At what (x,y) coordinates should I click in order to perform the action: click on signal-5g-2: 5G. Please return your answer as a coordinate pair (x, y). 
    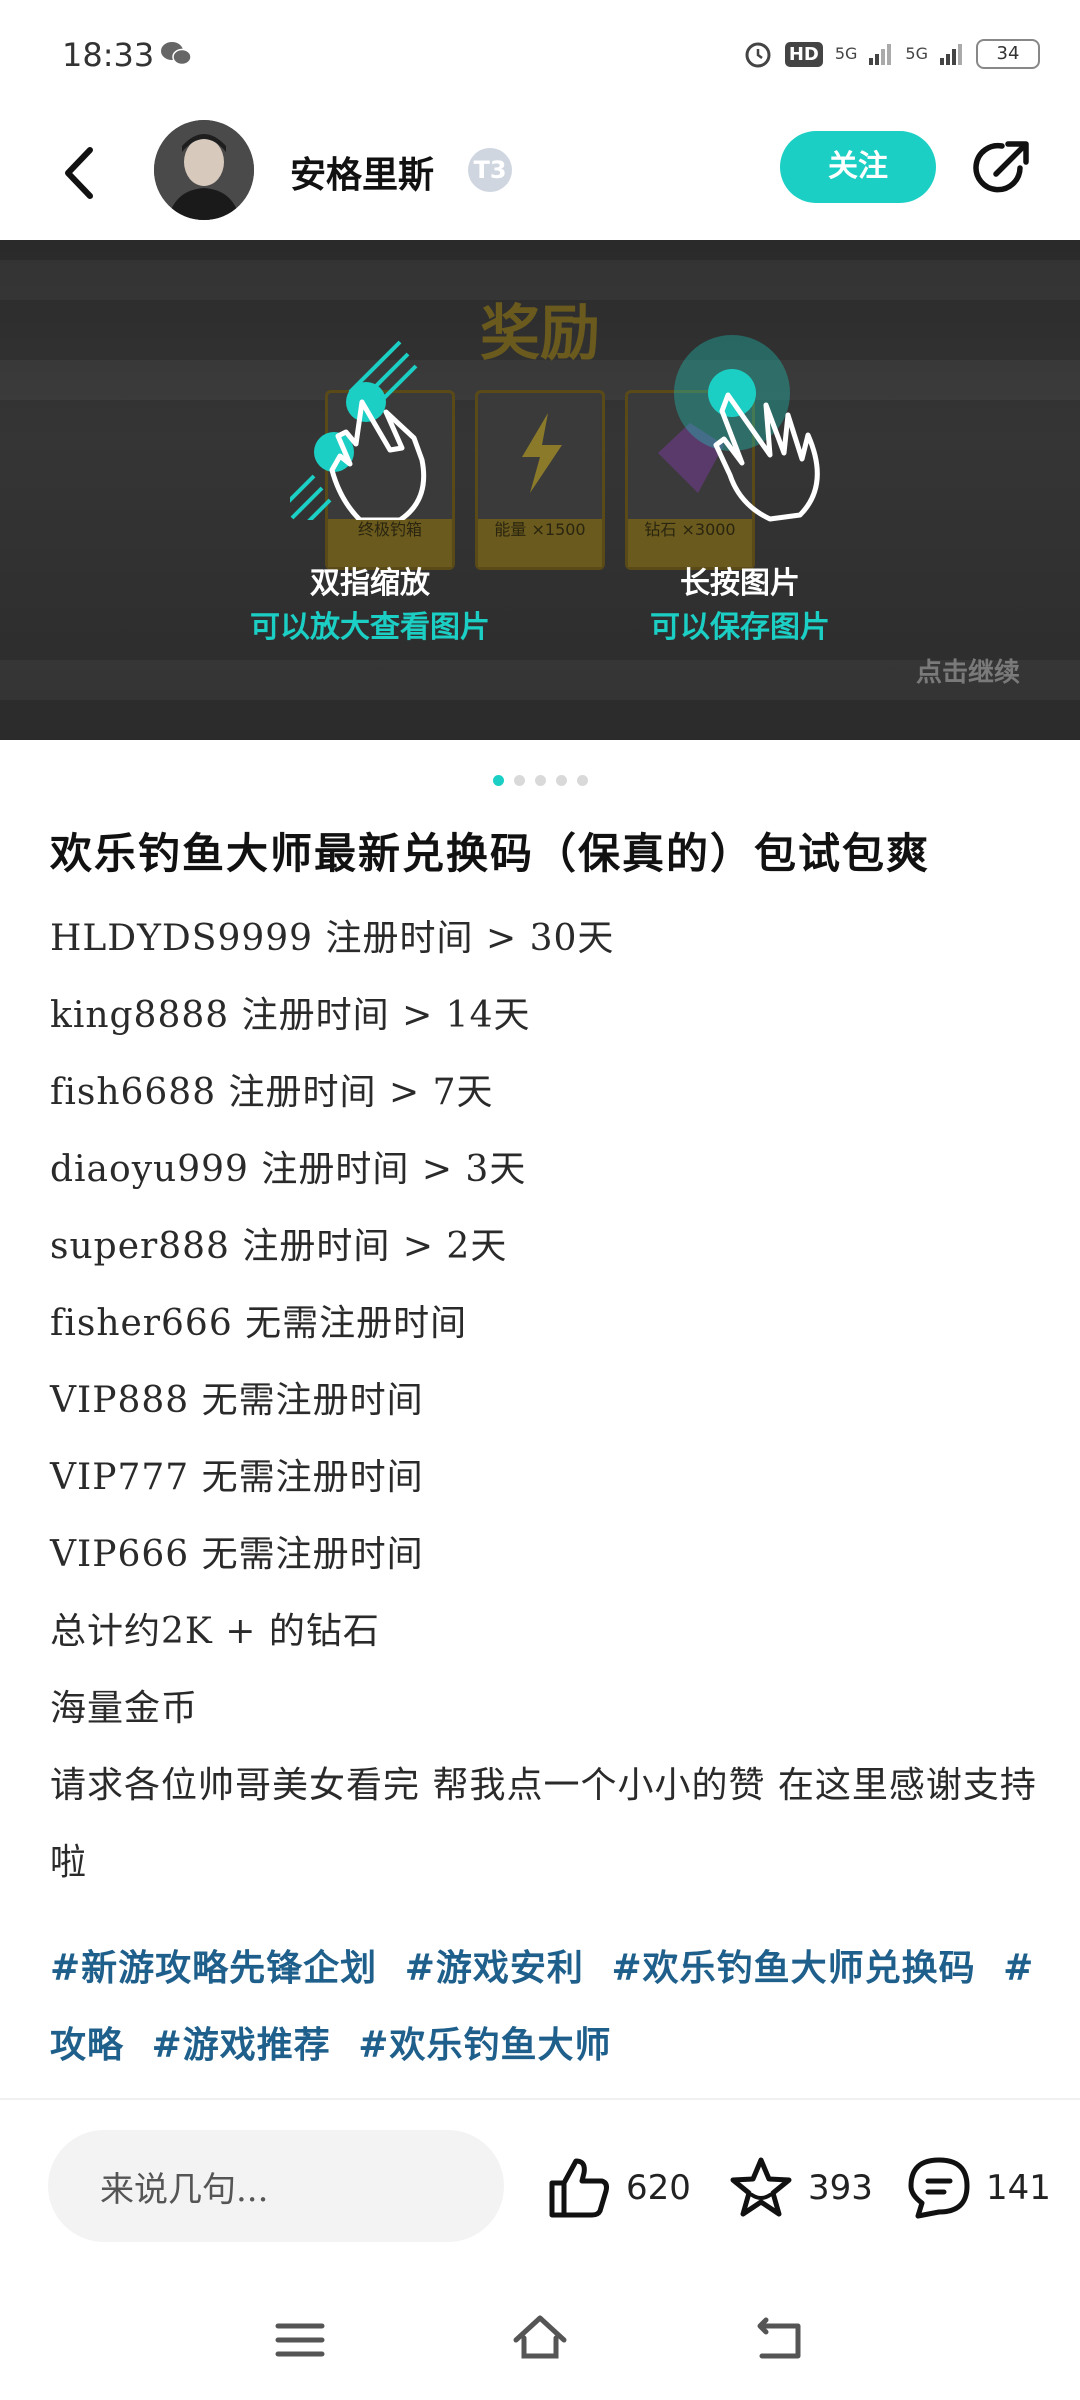
    Looking at the image, I should click on (916, 53).